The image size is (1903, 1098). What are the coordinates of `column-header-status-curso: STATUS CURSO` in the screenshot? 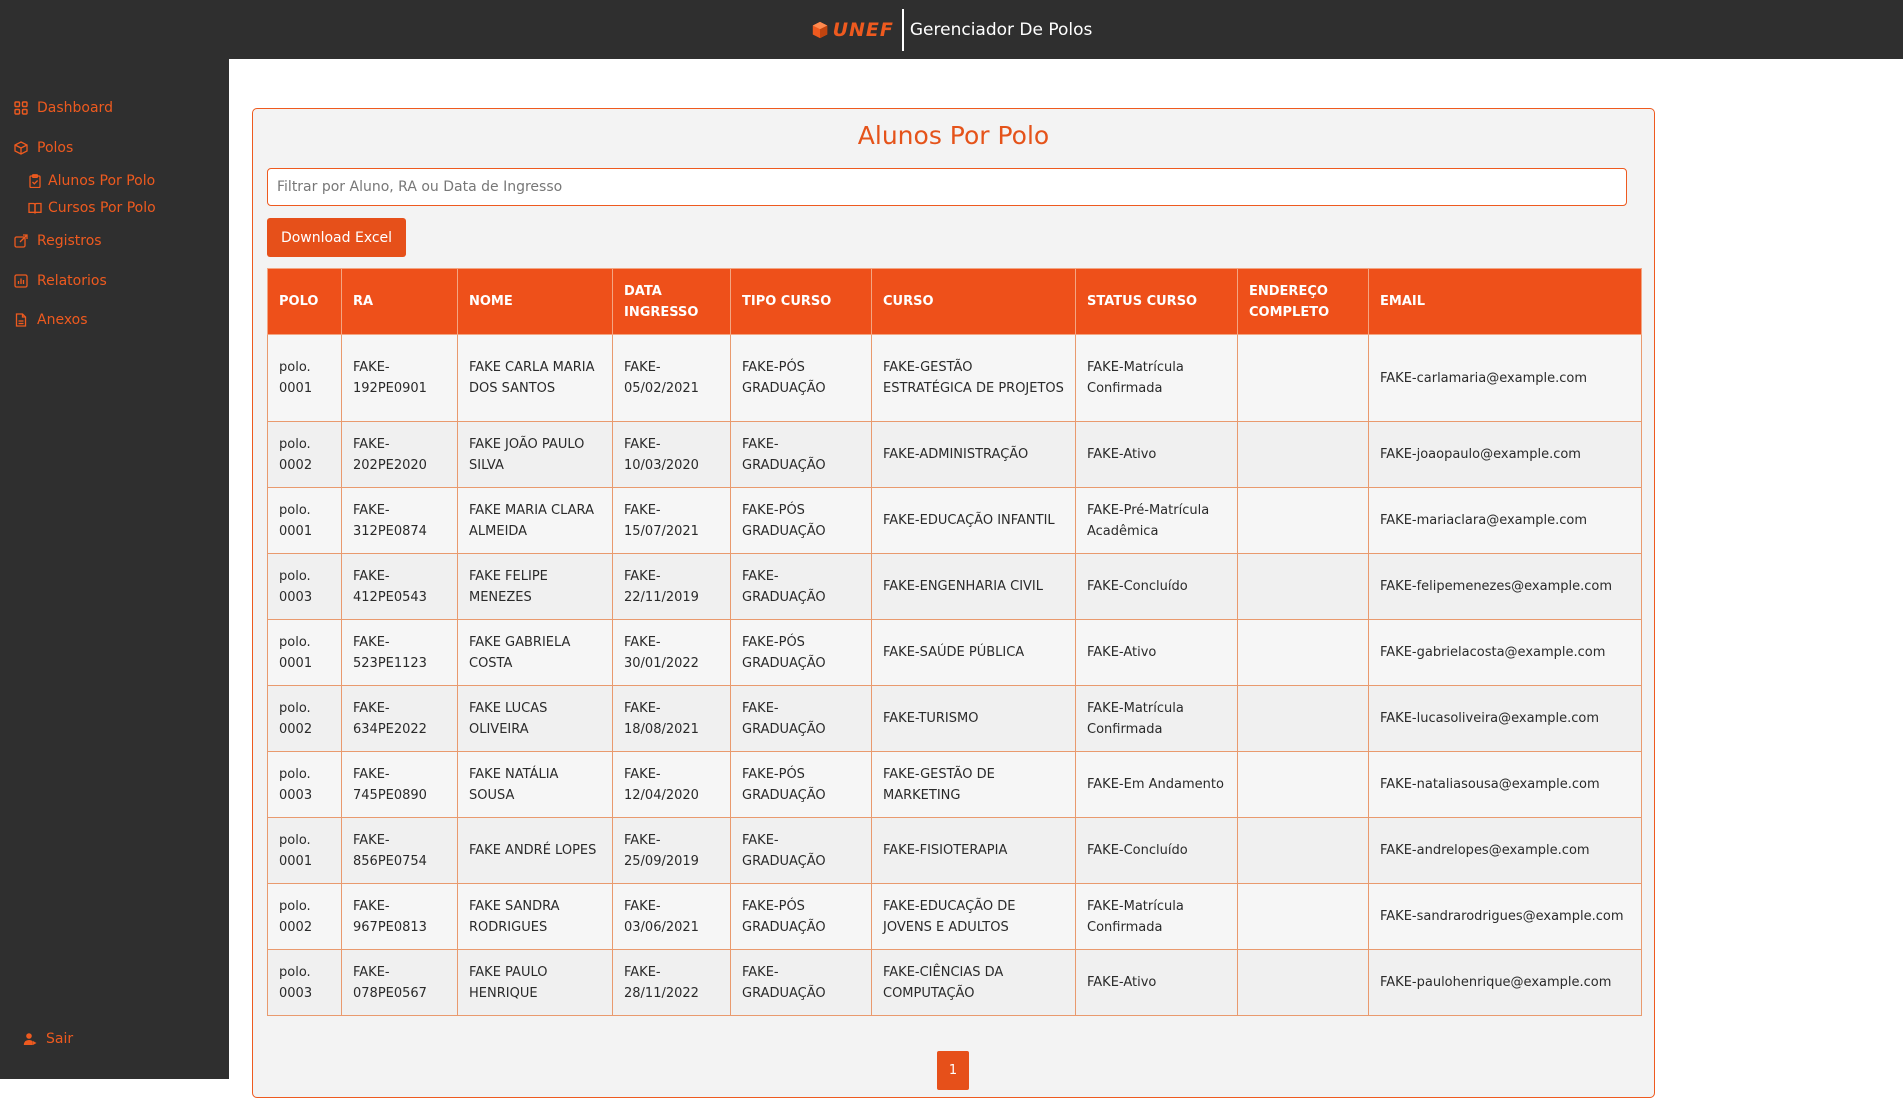 It's located at (1156, 301).